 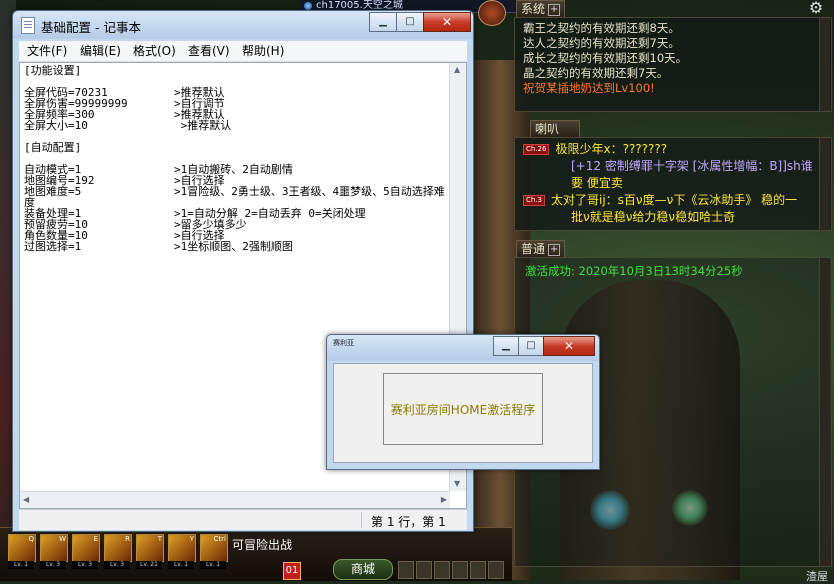 I want to click on chat-line: 批ν就是稳ν给力稳ν稳如哈士奇, so click(x=668, y=217).